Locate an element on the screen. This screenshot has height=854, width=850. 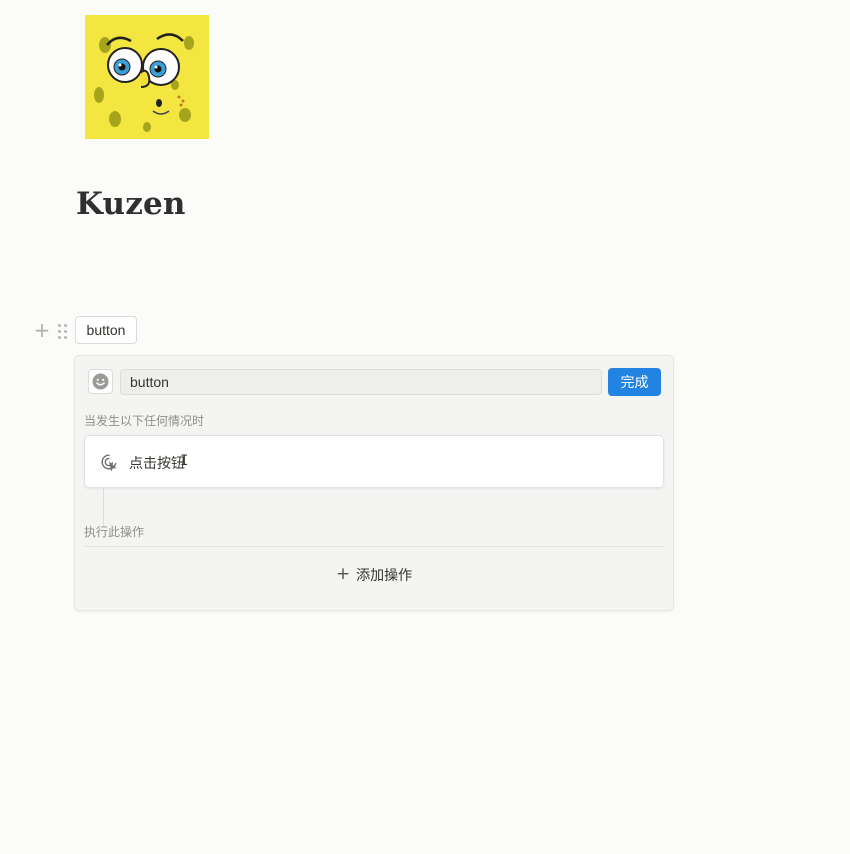
click-pointer-icon is located at coordinates (109, 463).